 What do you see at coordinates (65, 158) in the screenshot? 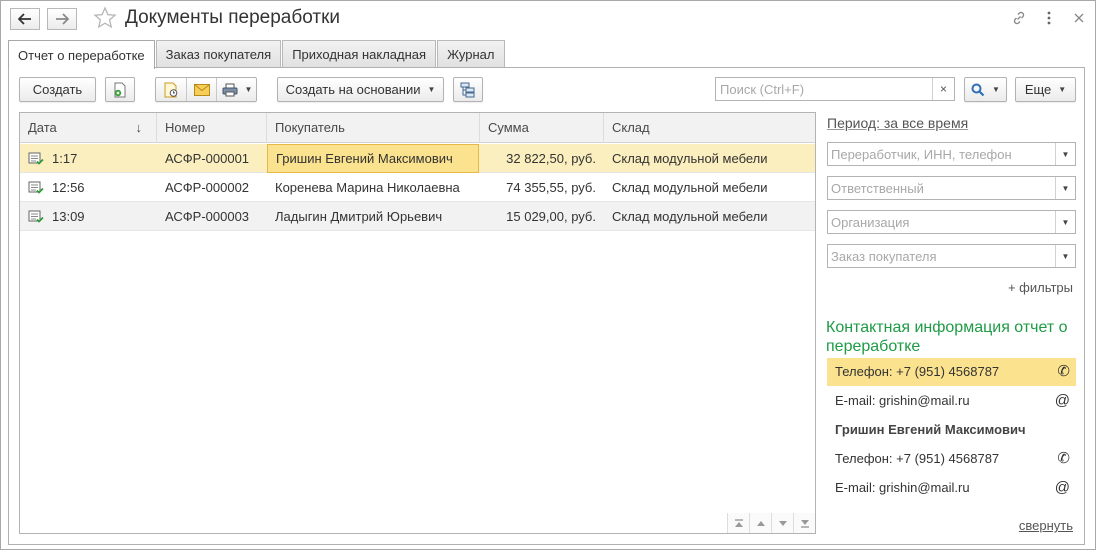
I see `cell-date: 1:17` at bounding box center [65, 158].